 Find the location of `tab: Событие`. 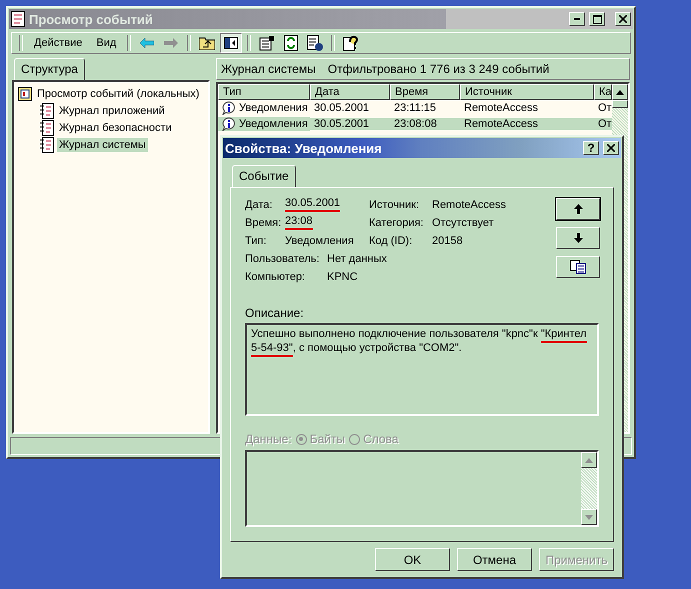

tab: Событие is located at coordinates (264, 176).